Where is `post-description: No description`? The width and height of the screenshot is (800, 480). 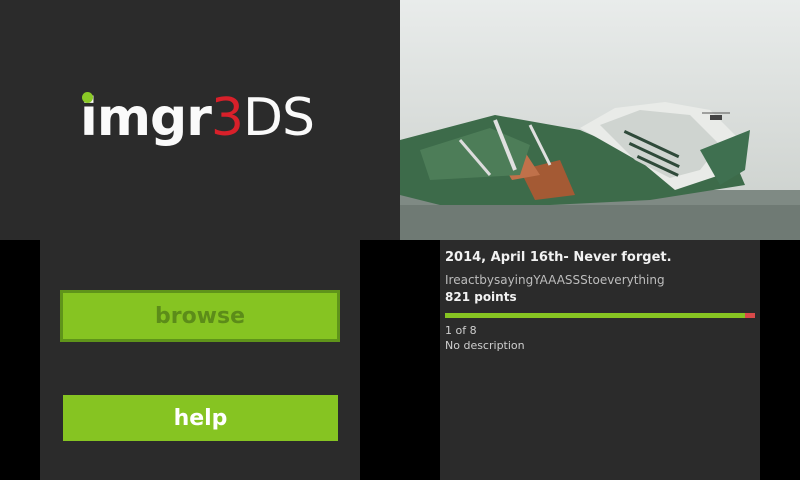
post-description: No description is located at coordinates (485, 345).